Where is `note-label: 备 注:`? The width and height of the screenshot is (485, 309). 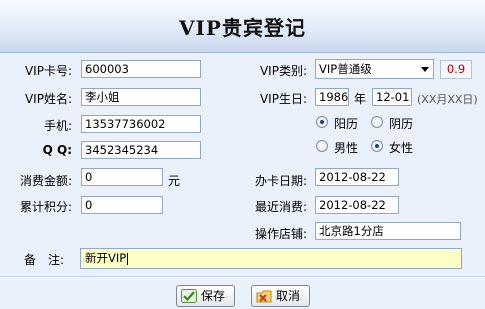
note-label: 备 注: is located at coordinates (44, 260).